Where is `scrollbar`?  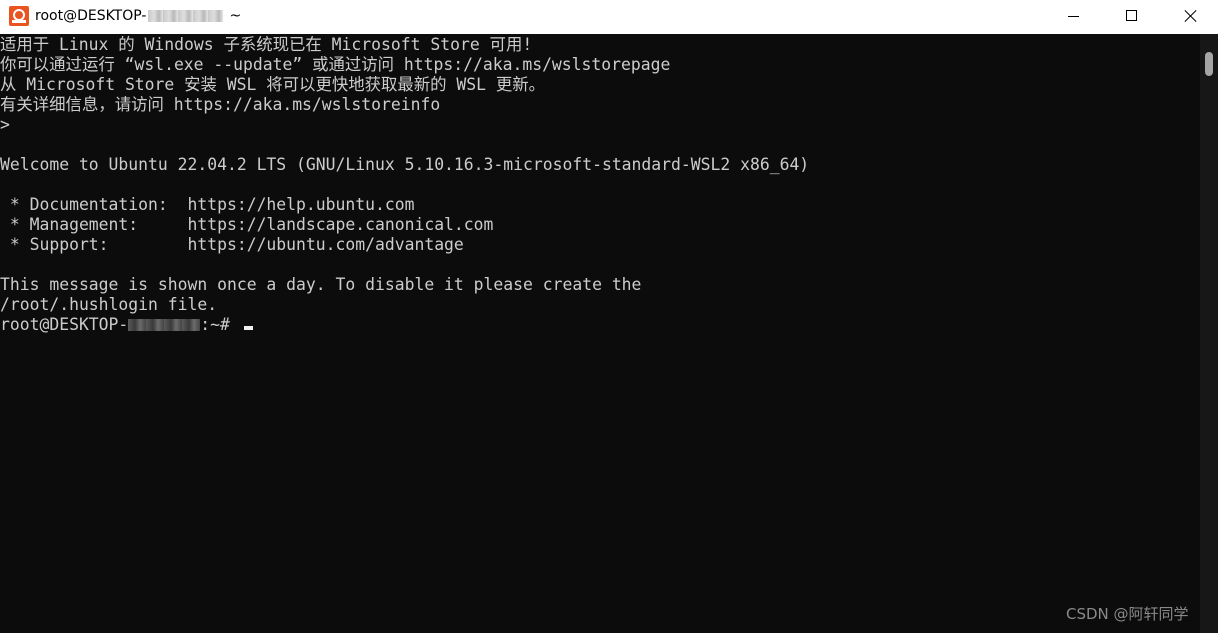 scrollbar is located at coordinates (1209, 333).